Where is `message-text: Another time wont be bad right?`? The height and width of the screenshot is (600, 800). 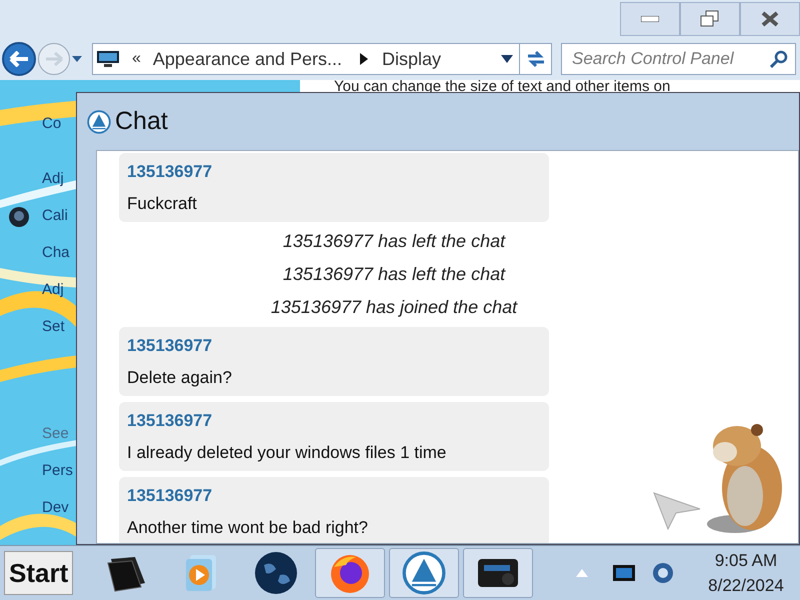 message-text: Another time wont be bad right? is located at coordinates (248, 527).